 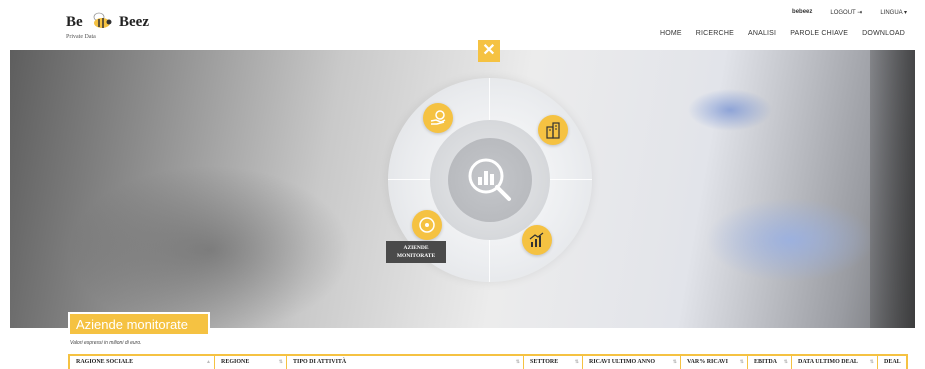 I want to click on column-label: VAR% RICAVI, so click(x=707, y=362).